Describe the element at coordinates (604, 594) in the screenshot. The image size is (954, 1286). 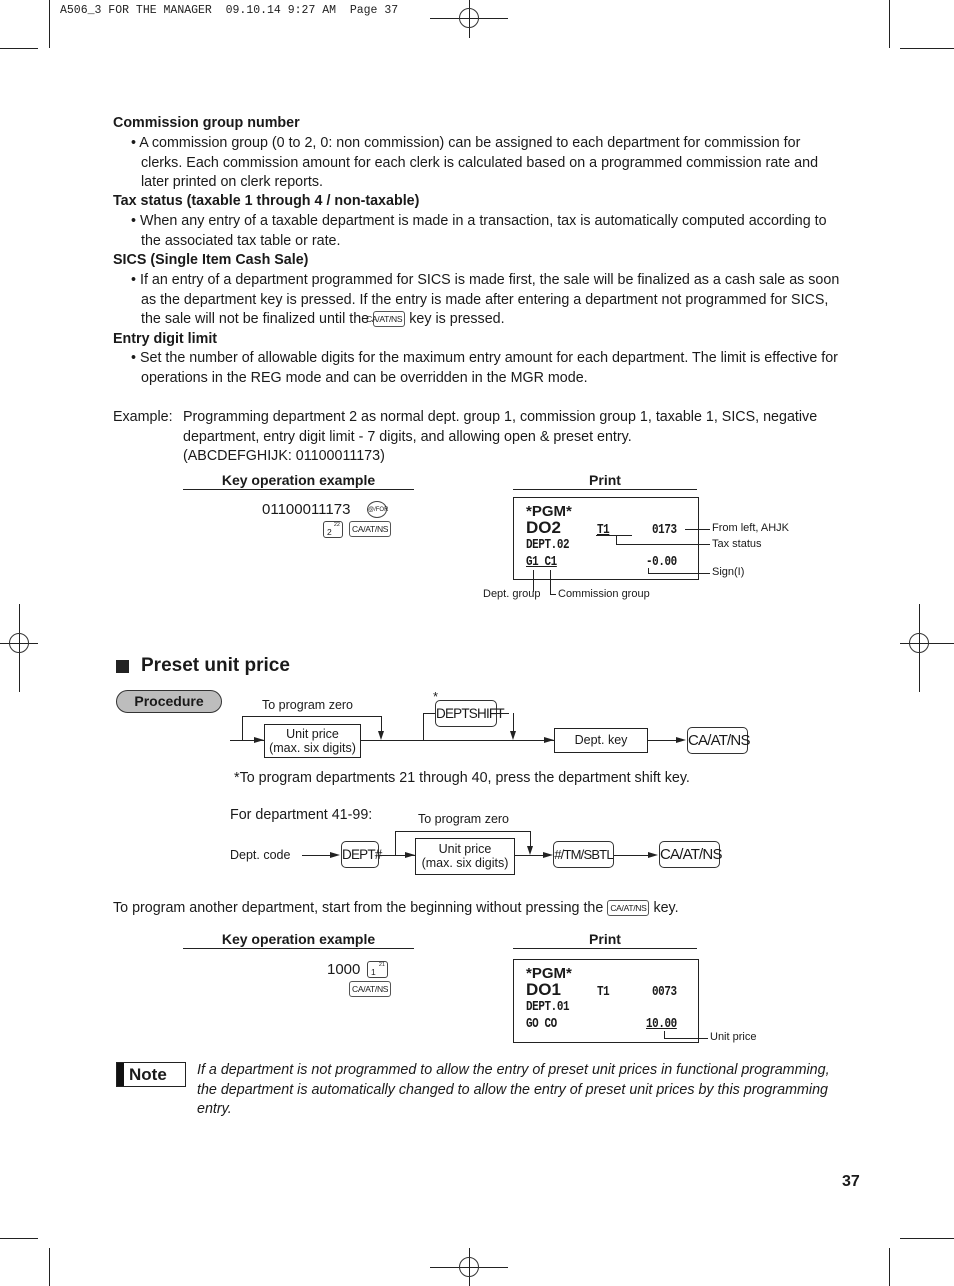
I see `callout-commission-group: Commission group` at that location.